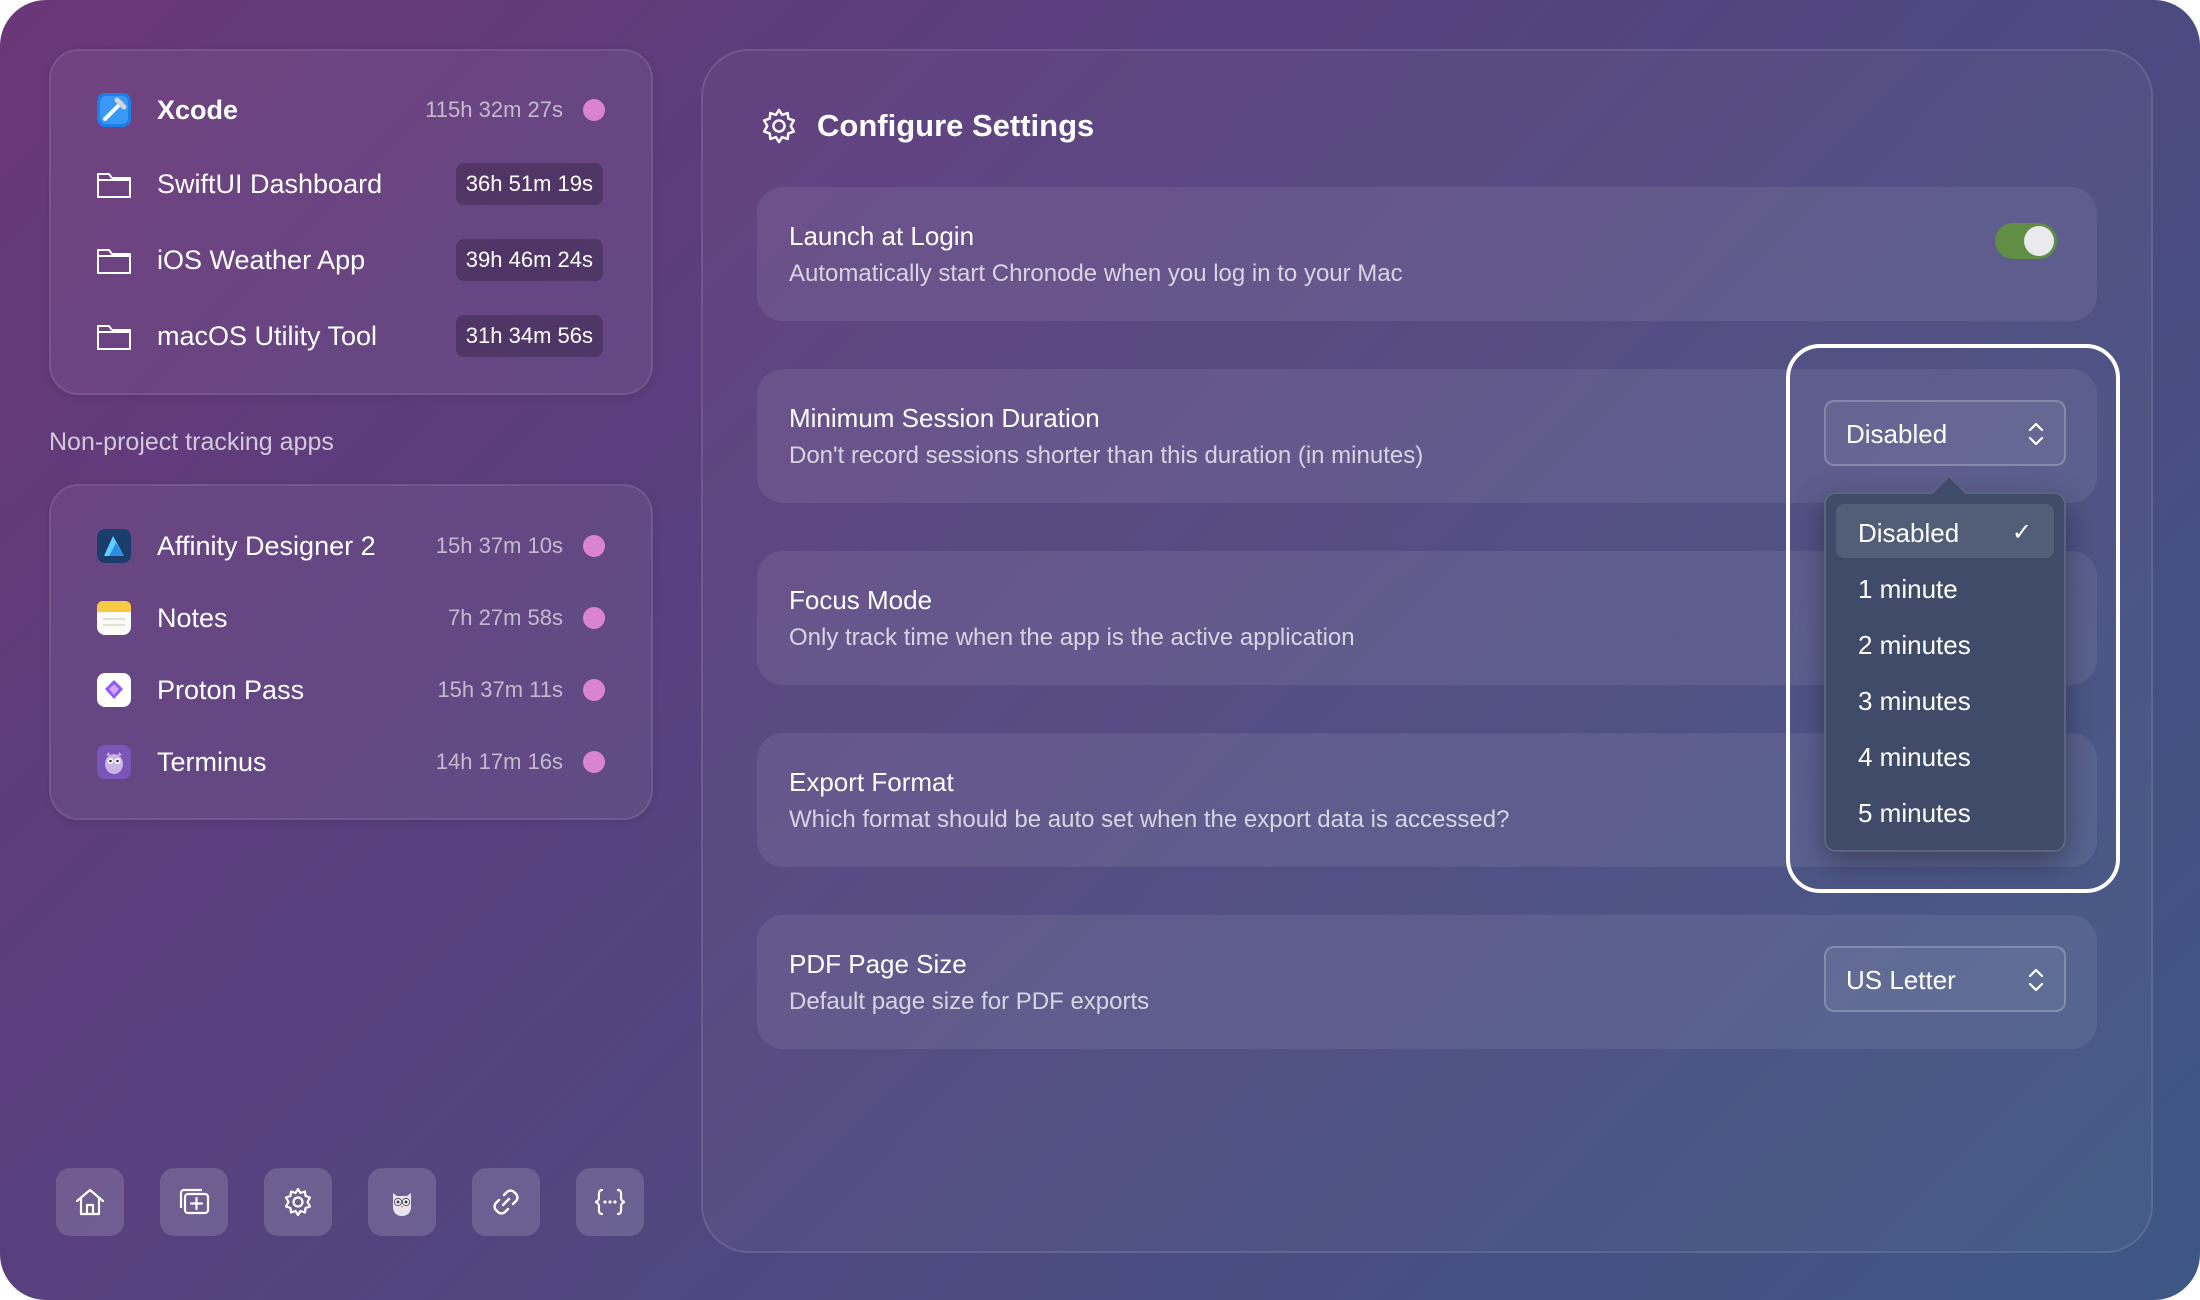 The image size is (2200, 1300). I want to click on project-time: 39h 46m 24s, so click(529, 260).